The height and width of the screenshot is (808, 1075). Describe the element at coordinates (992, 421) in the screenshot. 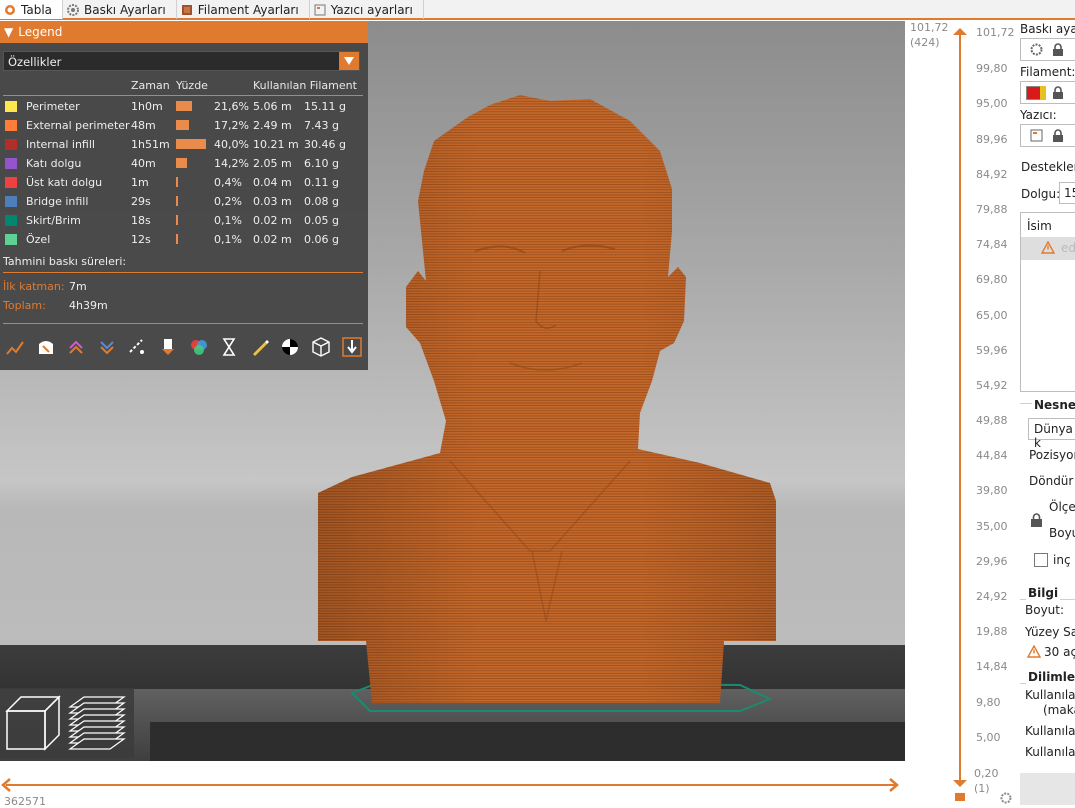

I see `layer-height-tick: 49,88` at that location.